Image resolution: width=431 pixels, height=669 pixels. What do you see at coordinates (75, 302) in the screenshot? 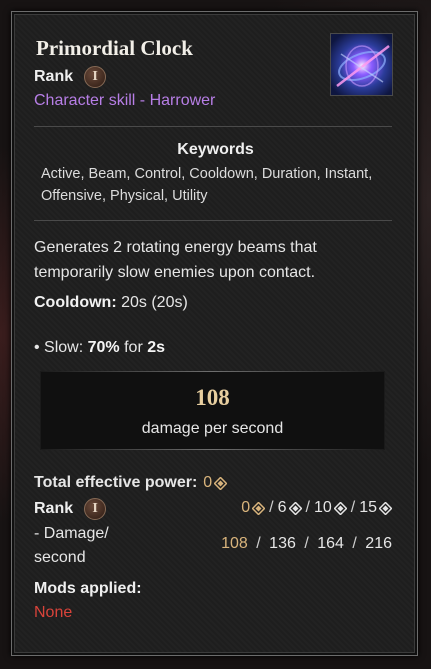
I see `cooldown-label: Cooldown:` at bounding box center [75, 302].